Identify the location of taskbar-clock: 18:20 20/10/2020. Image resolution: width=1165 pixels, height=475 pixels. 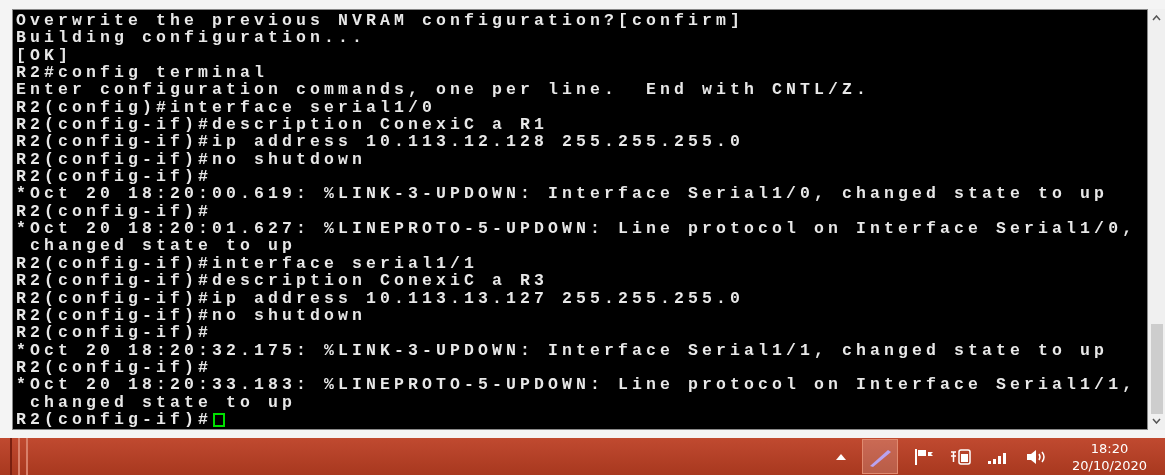
(1109, 456).